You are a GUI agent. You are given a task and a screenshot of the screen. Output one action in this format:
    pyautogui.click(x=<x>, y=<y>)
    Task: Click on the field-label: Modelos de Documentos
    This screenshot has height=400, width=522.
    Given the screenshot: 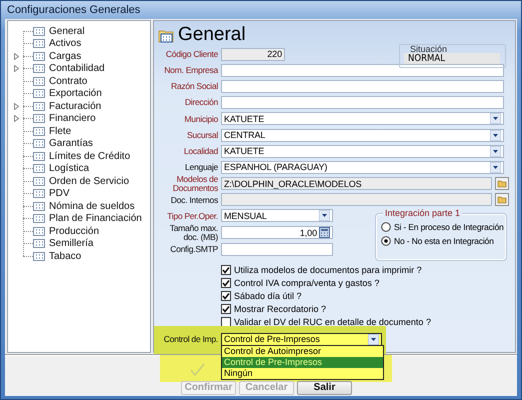 What is the action you would take?
    pyautogui.click(x=195, y=183)
    